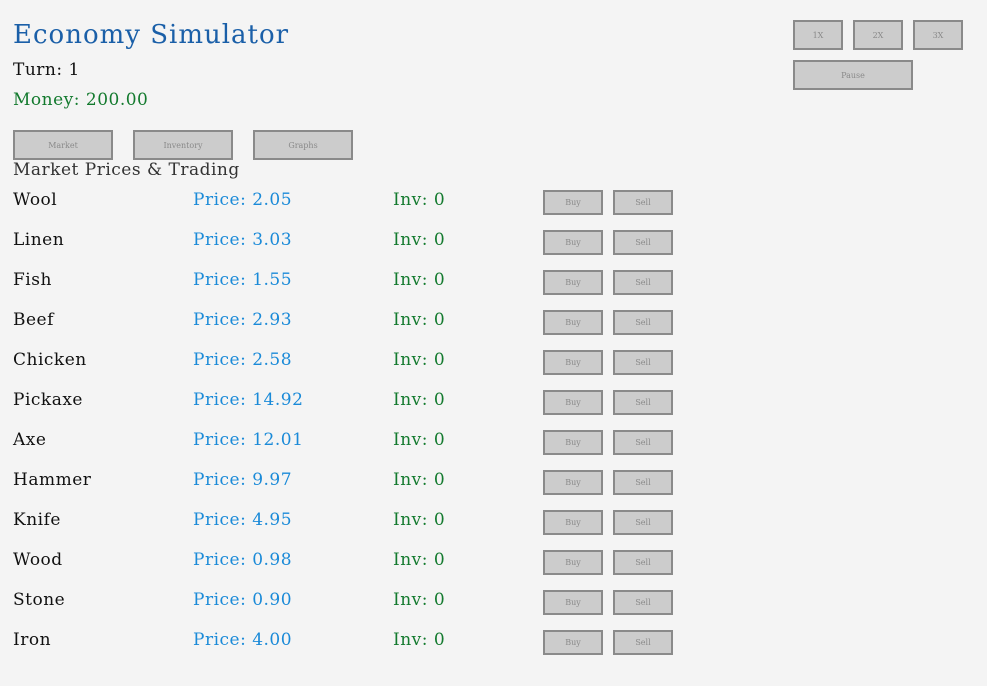  Describe the element at coordinates (30, 440) in the screenshot. I see `item-name: Axe` at that location.